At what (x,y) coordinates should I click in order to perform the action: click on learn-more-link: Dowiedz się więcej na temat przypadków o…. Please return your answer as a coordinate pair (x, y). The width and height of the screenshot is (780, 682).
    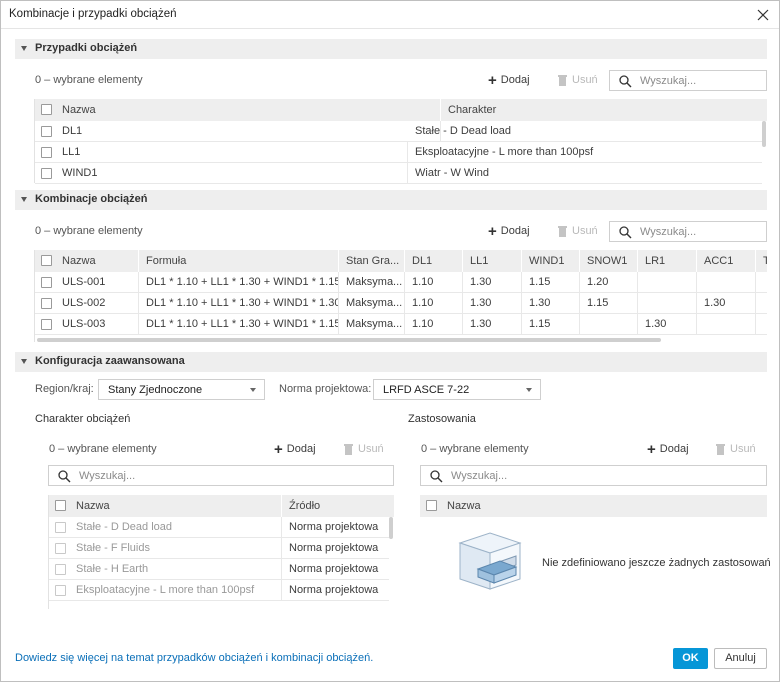
    Looking at the image, I should click on (194, 658).